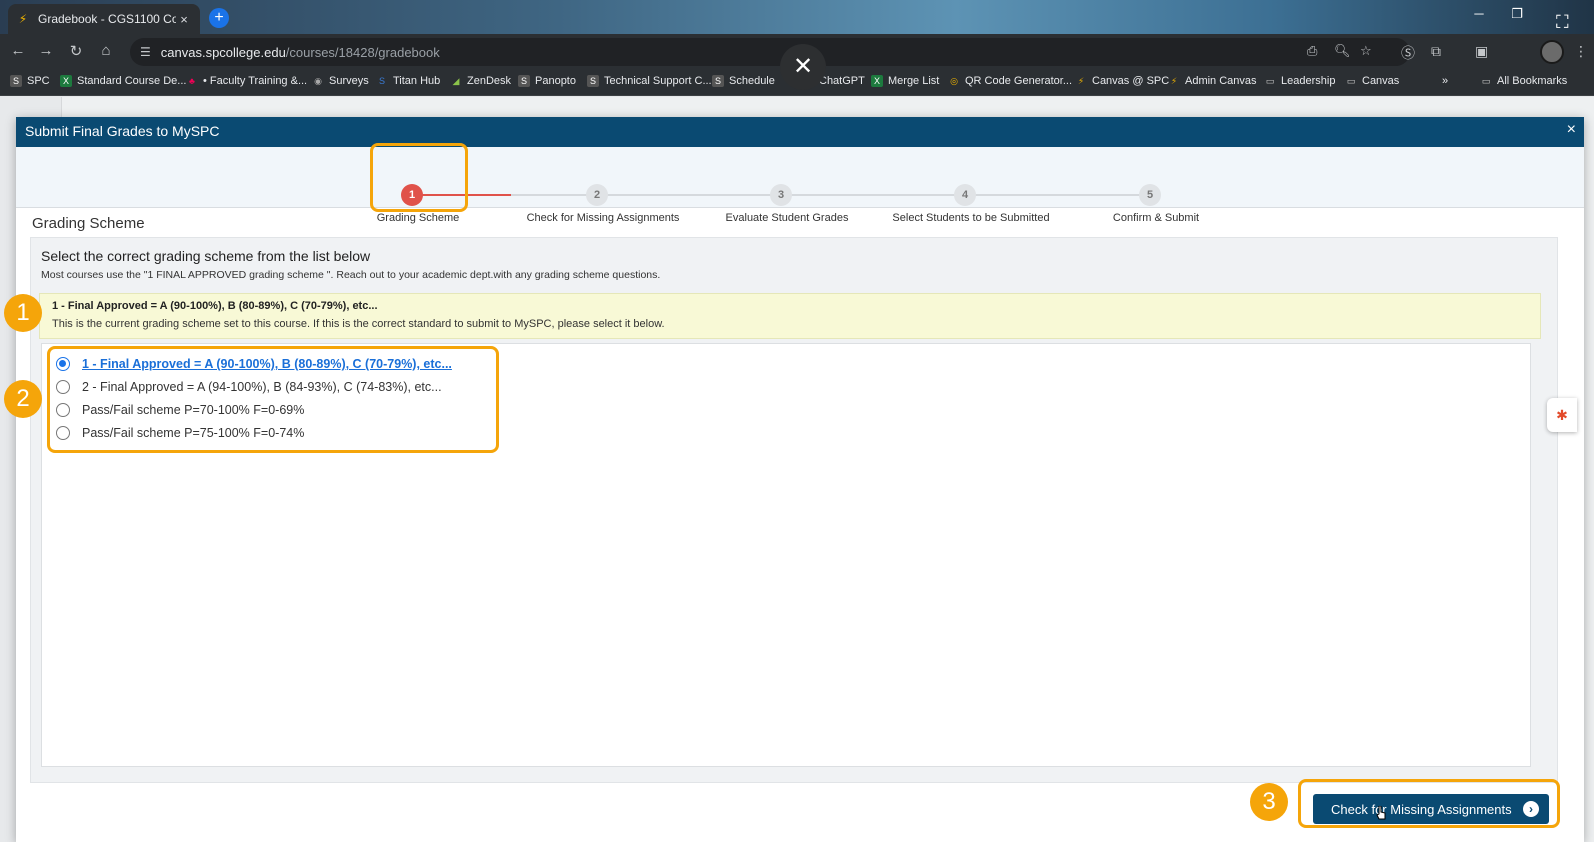 This screenshot has width=1594, height=842. What do you see at coordinates (362, 52) in the screenshot?
I see `url-path: /courses/18428/gradebook` at bounding box center [362, 52].